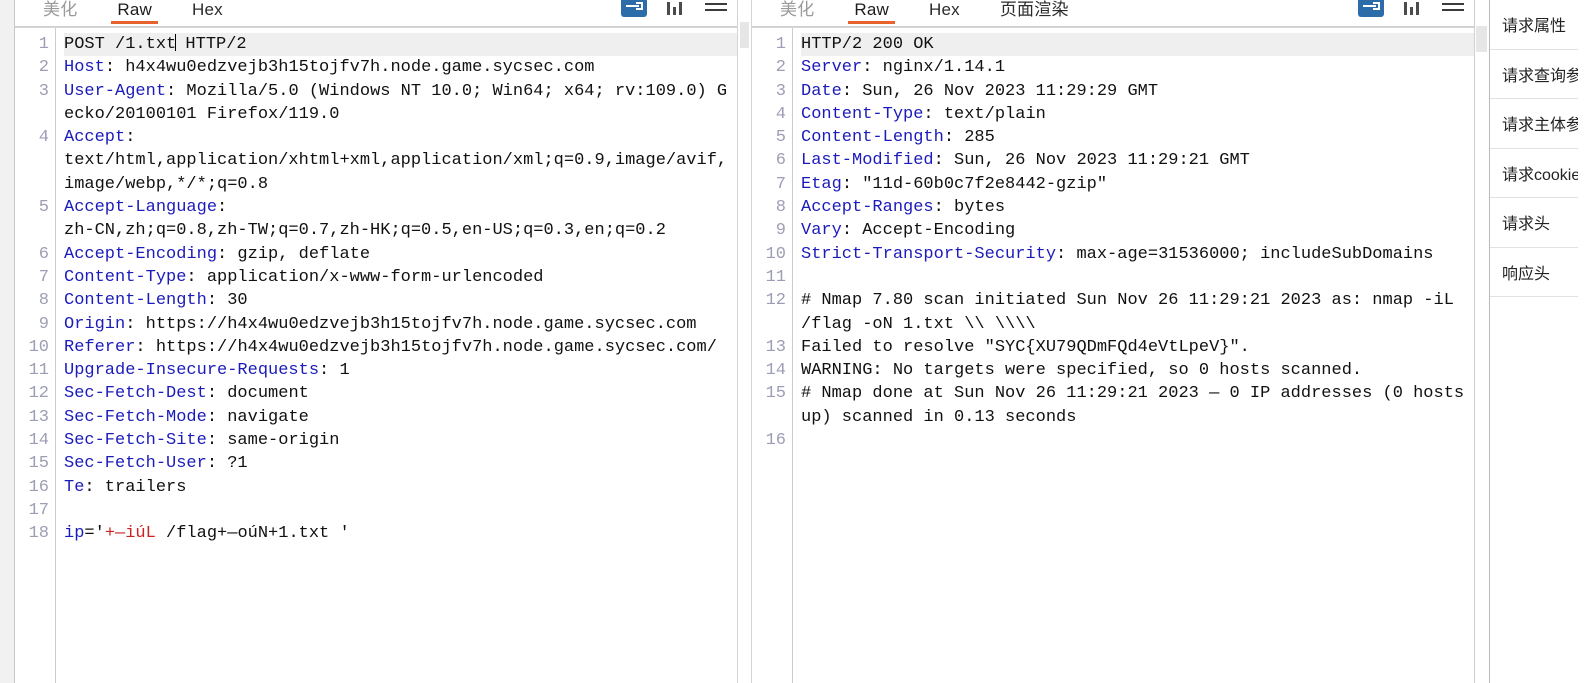 Image resolution: width=1594 pixels, height=683 pixels. Describe the element at coordinates (744, 341) in the screenshot. I see `panel-splitter` at that location.